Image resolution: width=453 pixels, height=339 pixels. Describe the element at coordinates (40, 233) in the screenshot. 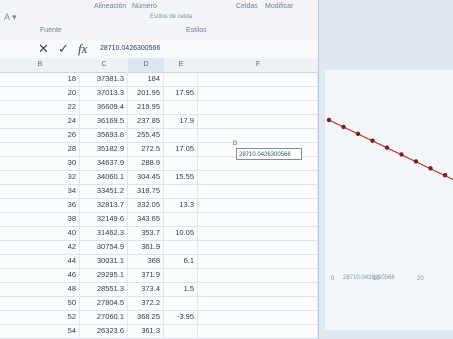

I see `cell-b: 40` at that location.